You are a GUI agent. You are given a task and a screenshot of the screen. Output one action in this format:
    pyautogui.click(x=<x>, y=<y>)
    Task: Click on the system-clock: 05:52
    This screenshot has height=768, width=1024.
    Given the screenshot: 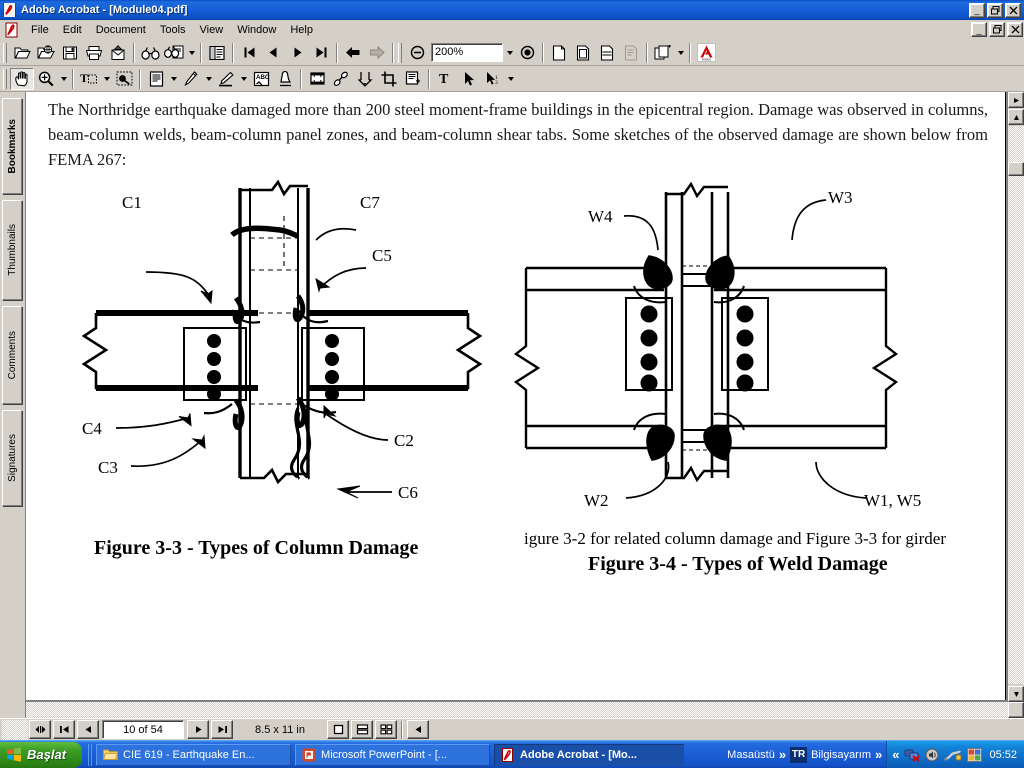 What is the action you would take?
    pyautogui.click(x=1003, y=755)
    